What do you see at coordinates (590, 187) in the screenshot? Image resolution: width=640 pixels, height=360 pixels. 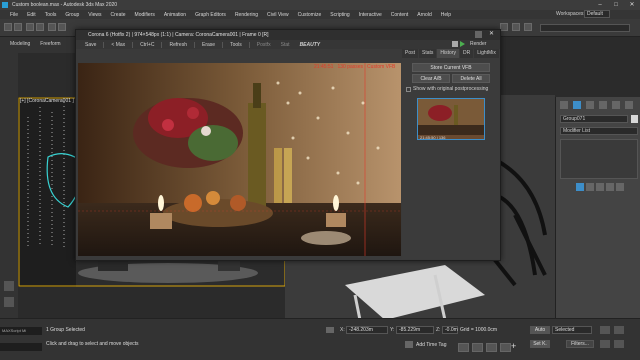 I see `show-end-result-icon` at bounding box center [590, 187].